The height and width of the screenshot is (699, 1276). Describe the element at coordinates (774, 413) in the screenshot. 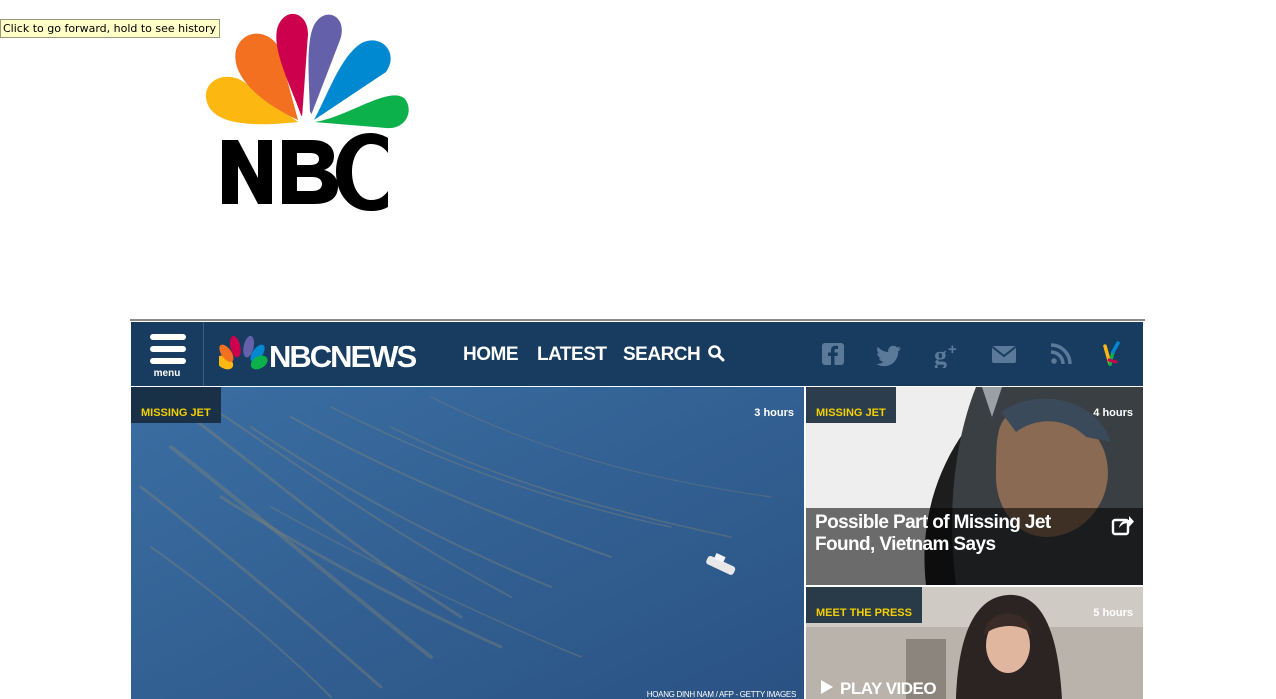

I see `story-timestamp: 3 hours` at that location.